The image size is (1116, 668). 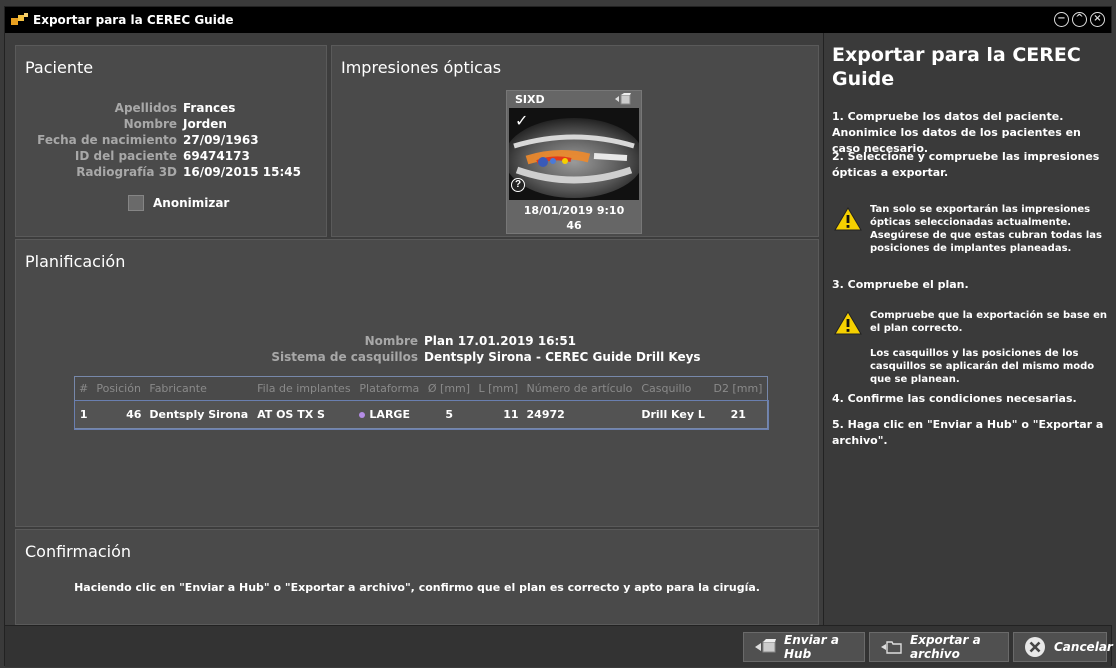 What do you see at coordinates (518, 185) in the screenshot?
I see `help-icon: ?` at bounding box center [518, 185].